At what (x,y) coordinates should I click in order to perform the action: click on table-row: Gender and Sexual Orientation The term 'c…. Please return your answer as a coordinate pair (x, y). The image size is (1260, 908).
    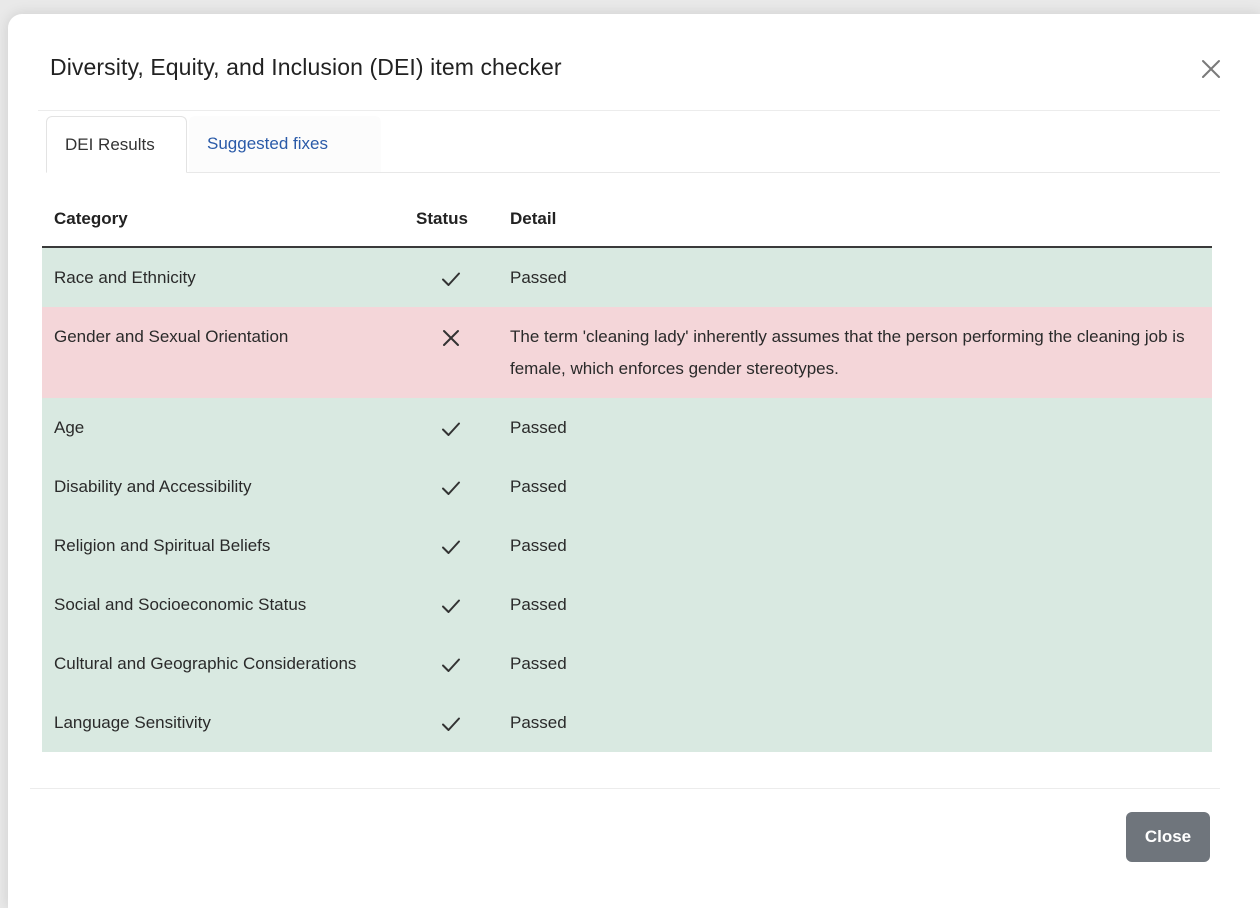
    Looking at the image, I should click on (627, 352).